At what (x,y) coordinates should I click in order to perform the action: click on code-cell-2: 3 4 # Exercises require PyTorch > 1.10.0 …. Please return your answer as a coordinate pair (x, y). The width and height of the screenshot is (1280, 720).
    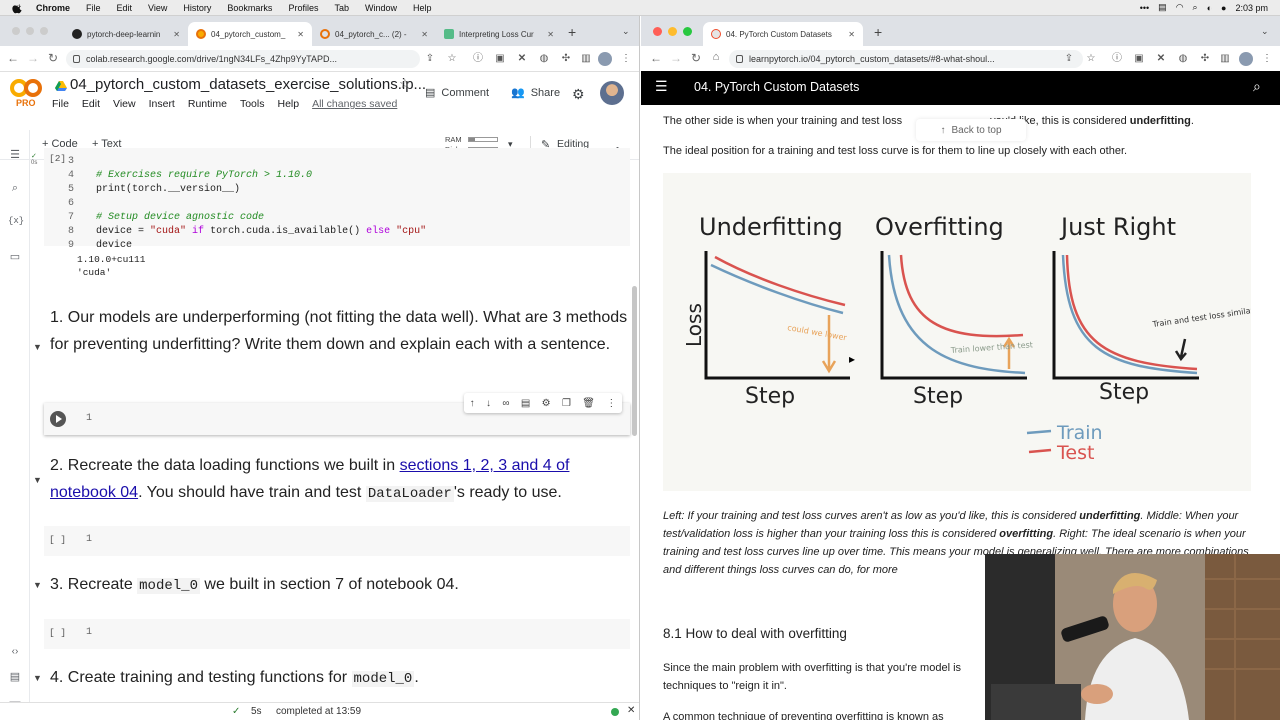
    Looking at the image, I should click on (337, 199).